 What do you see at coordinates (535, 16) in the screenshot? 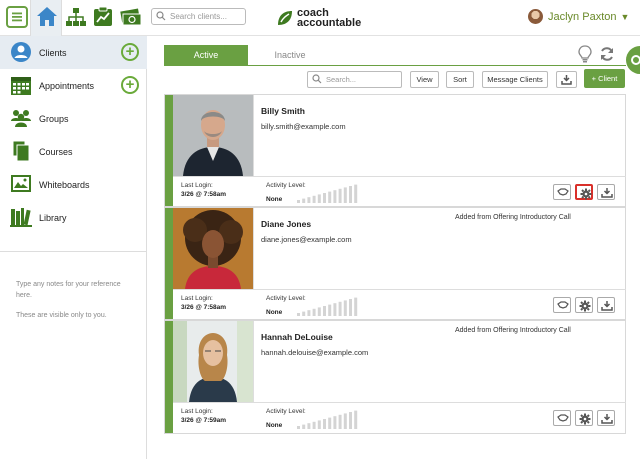
I see `avatar` at bounding box center [535, 16].